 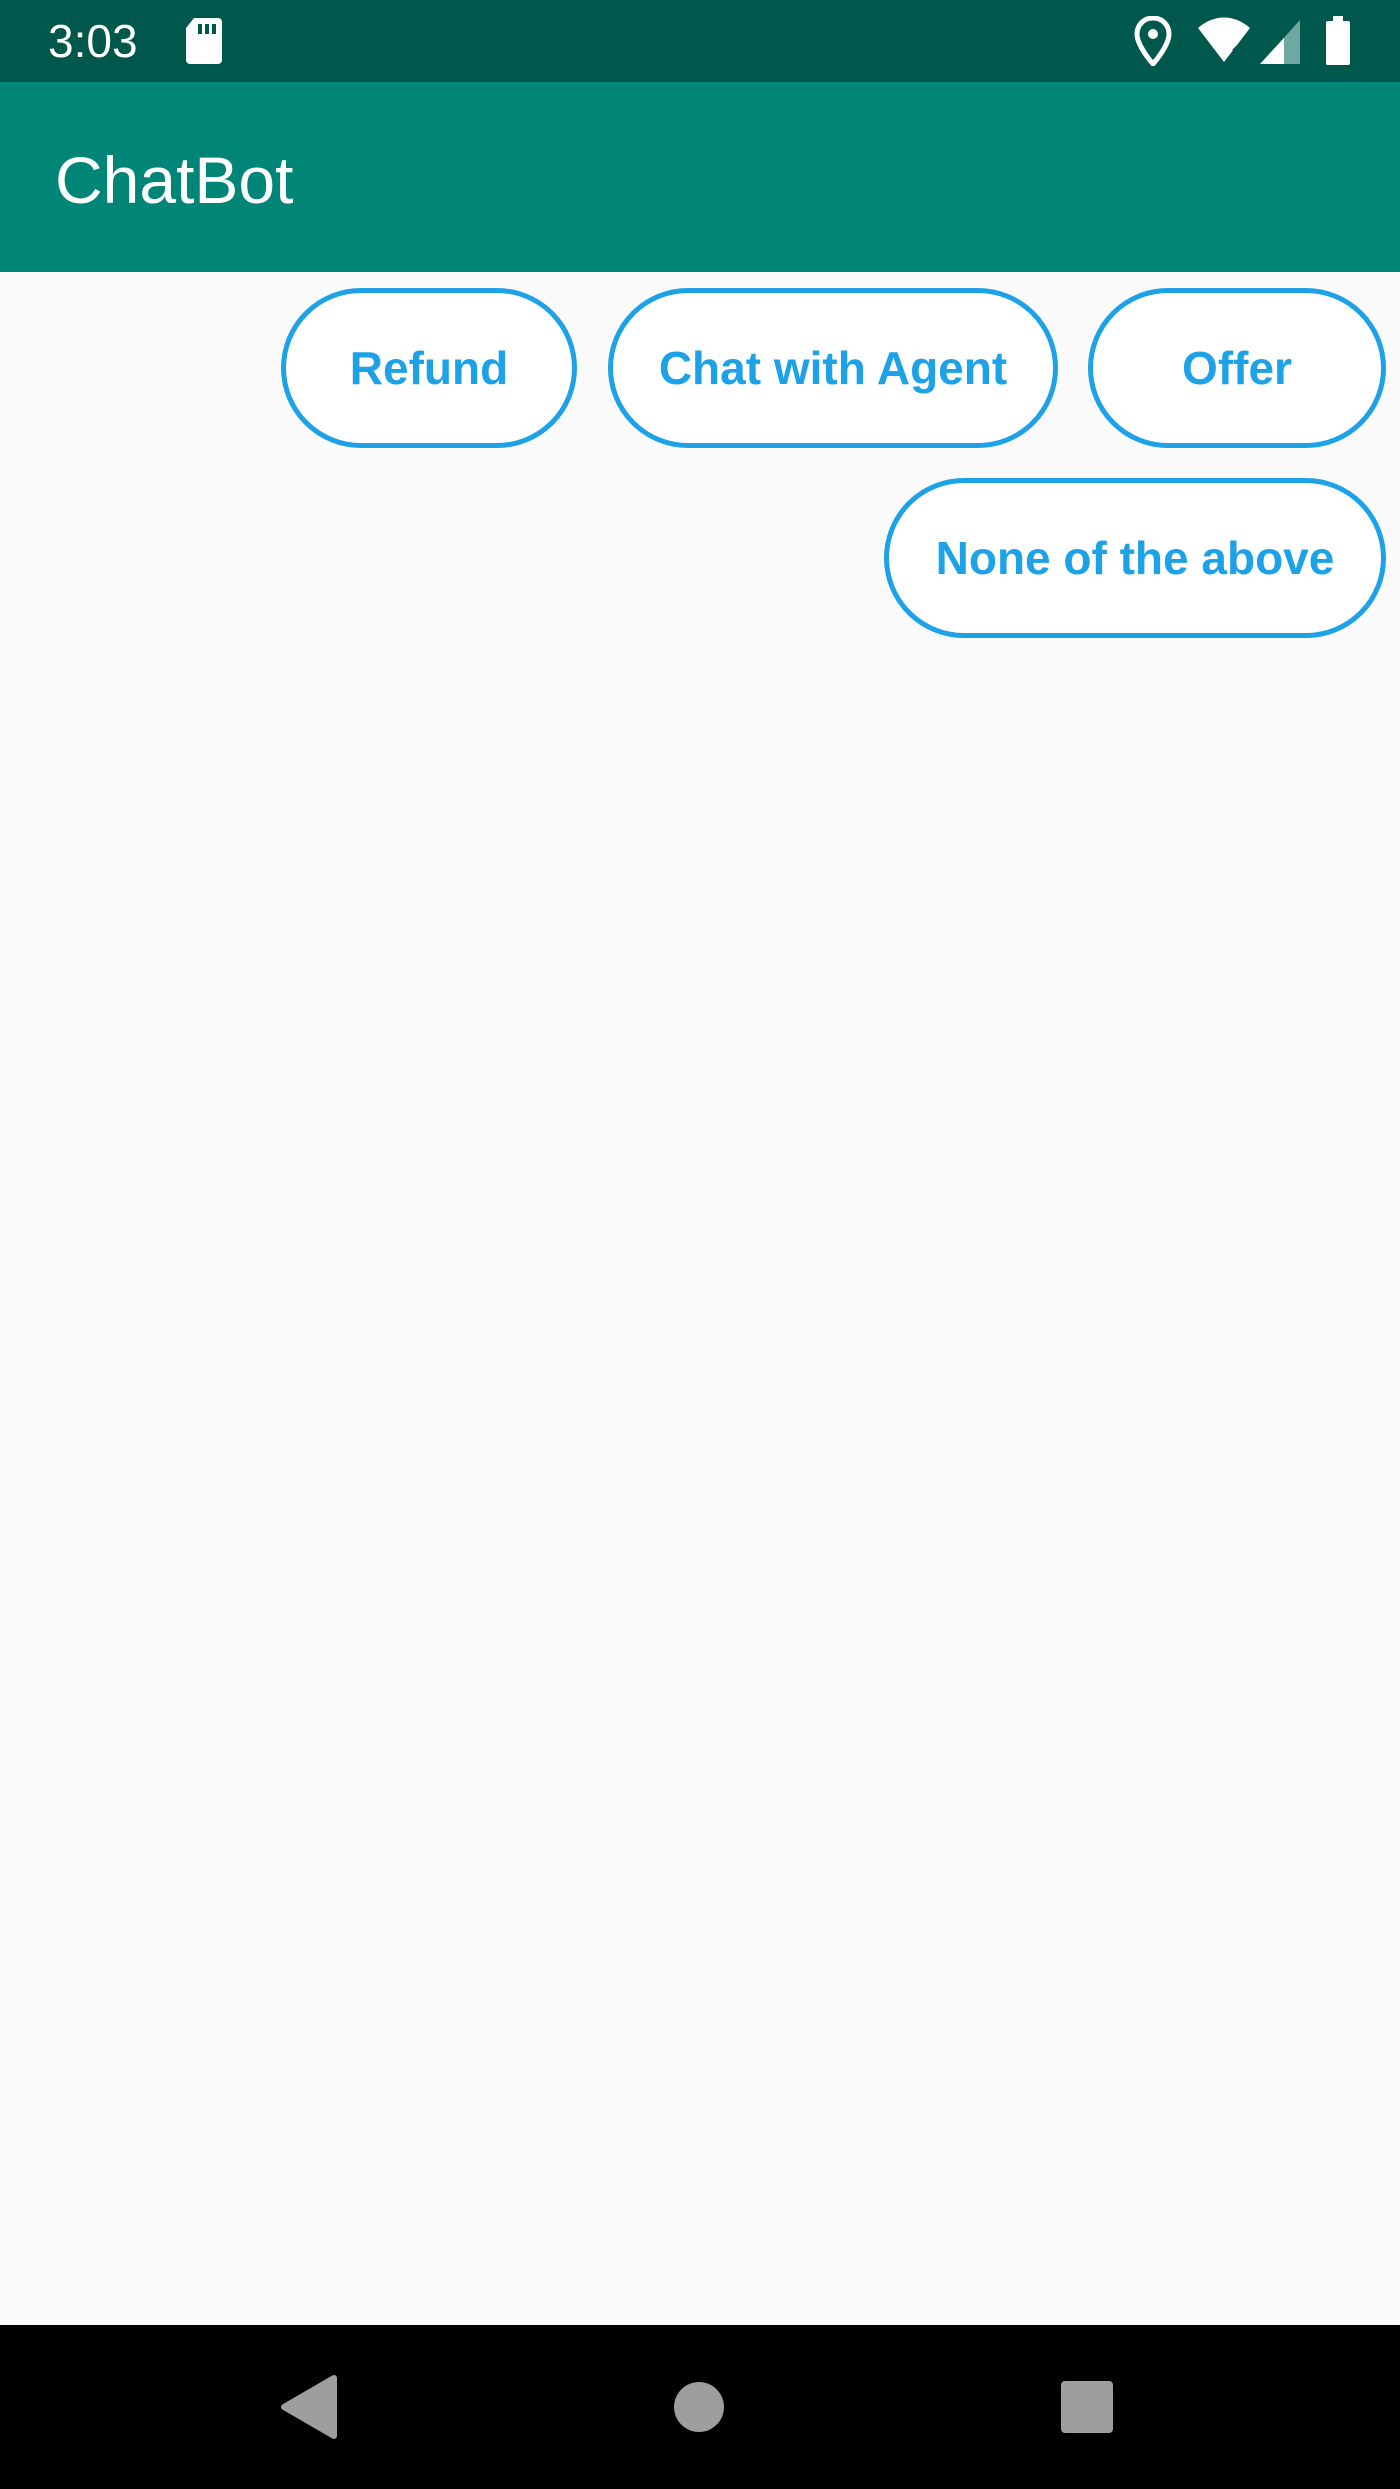 I want to click on sd-card-icon, so click(x=204, y=41).